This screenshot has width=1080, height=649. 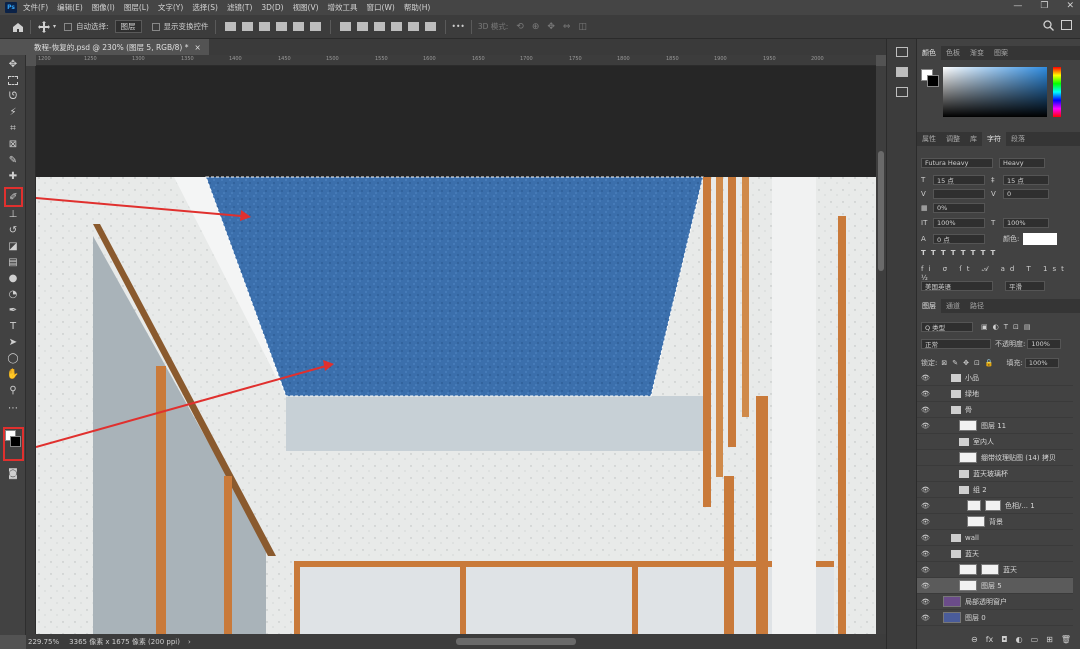 What do you see at coordinates (973, 139) in the screenshot?
I see `tab-libraries: 库` at bounding box center [973, 139].